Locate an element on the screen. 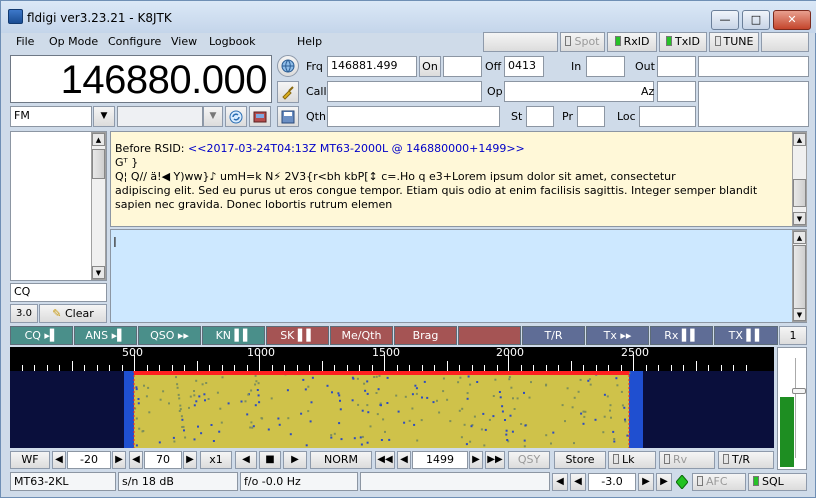  macro-button-5: SK ▌▌ is located at coordinates (297, 335).